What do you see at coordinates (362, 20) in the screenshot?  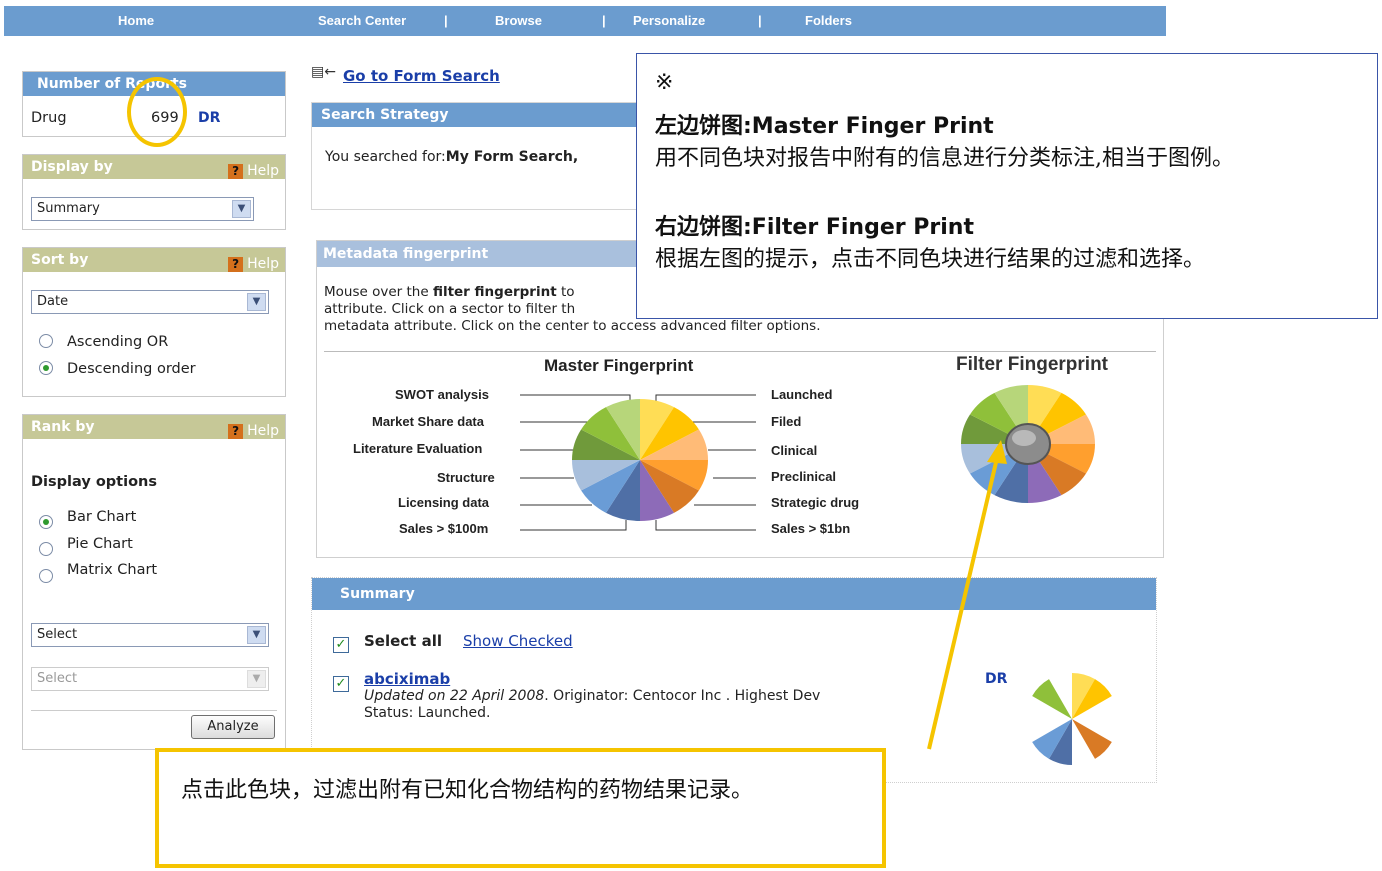 I see `nav-search-center: Search Center` at bounding box center [362, 20].